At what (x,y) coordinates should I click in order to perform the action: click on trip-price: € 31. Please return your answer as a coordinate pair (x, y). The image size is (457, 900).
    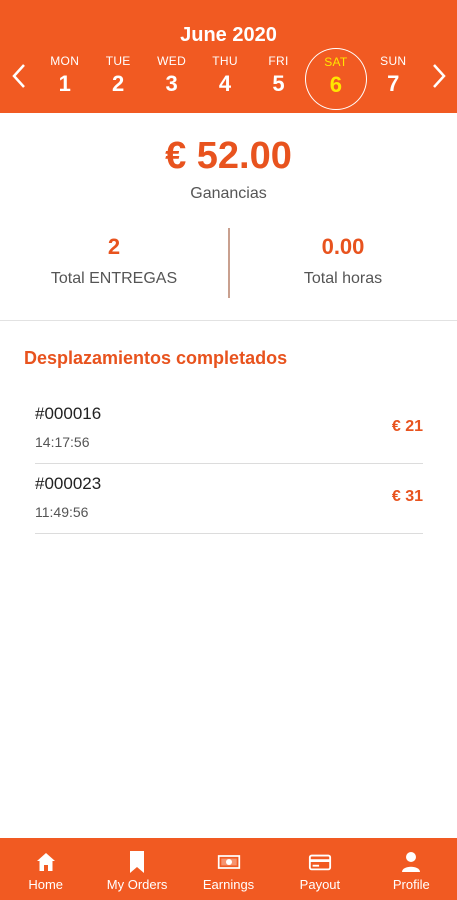
    Looking at the image, I should click on (407, 496).